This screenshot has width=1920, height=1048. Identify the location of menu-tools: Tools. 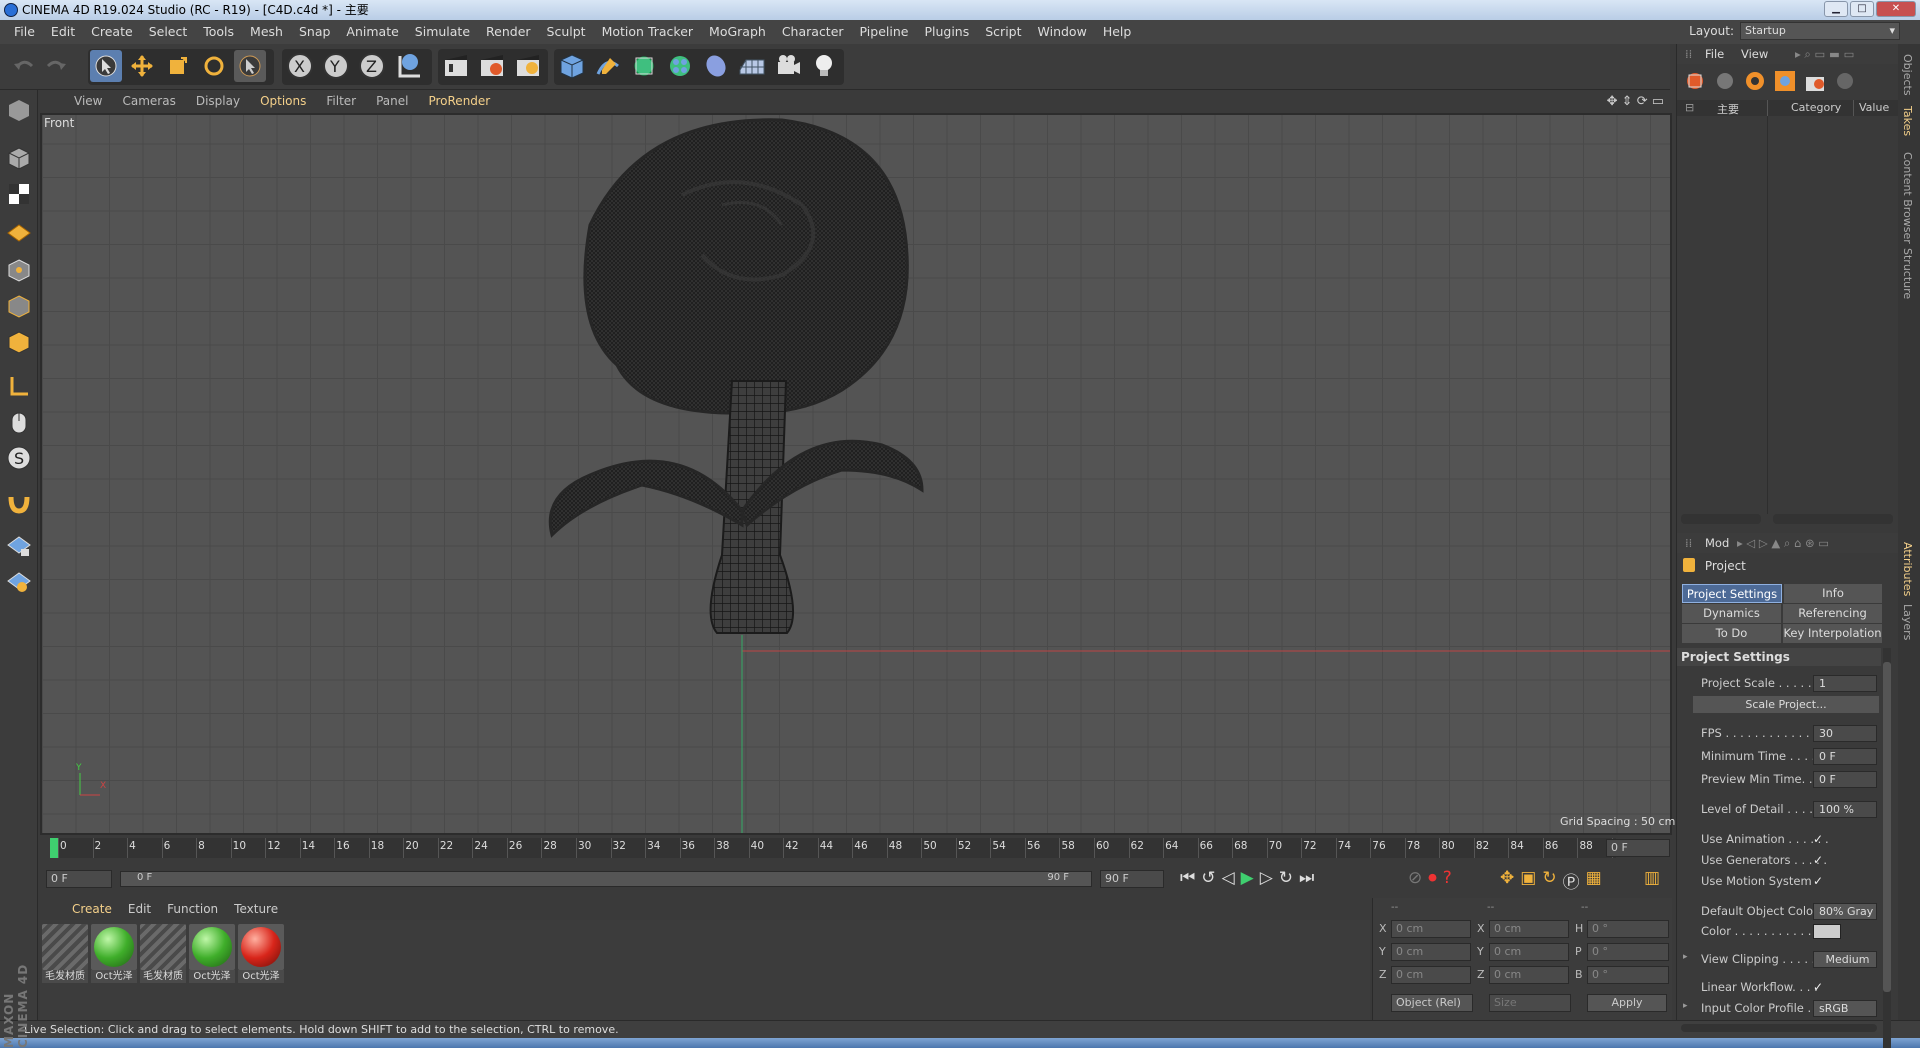
(218, 32).